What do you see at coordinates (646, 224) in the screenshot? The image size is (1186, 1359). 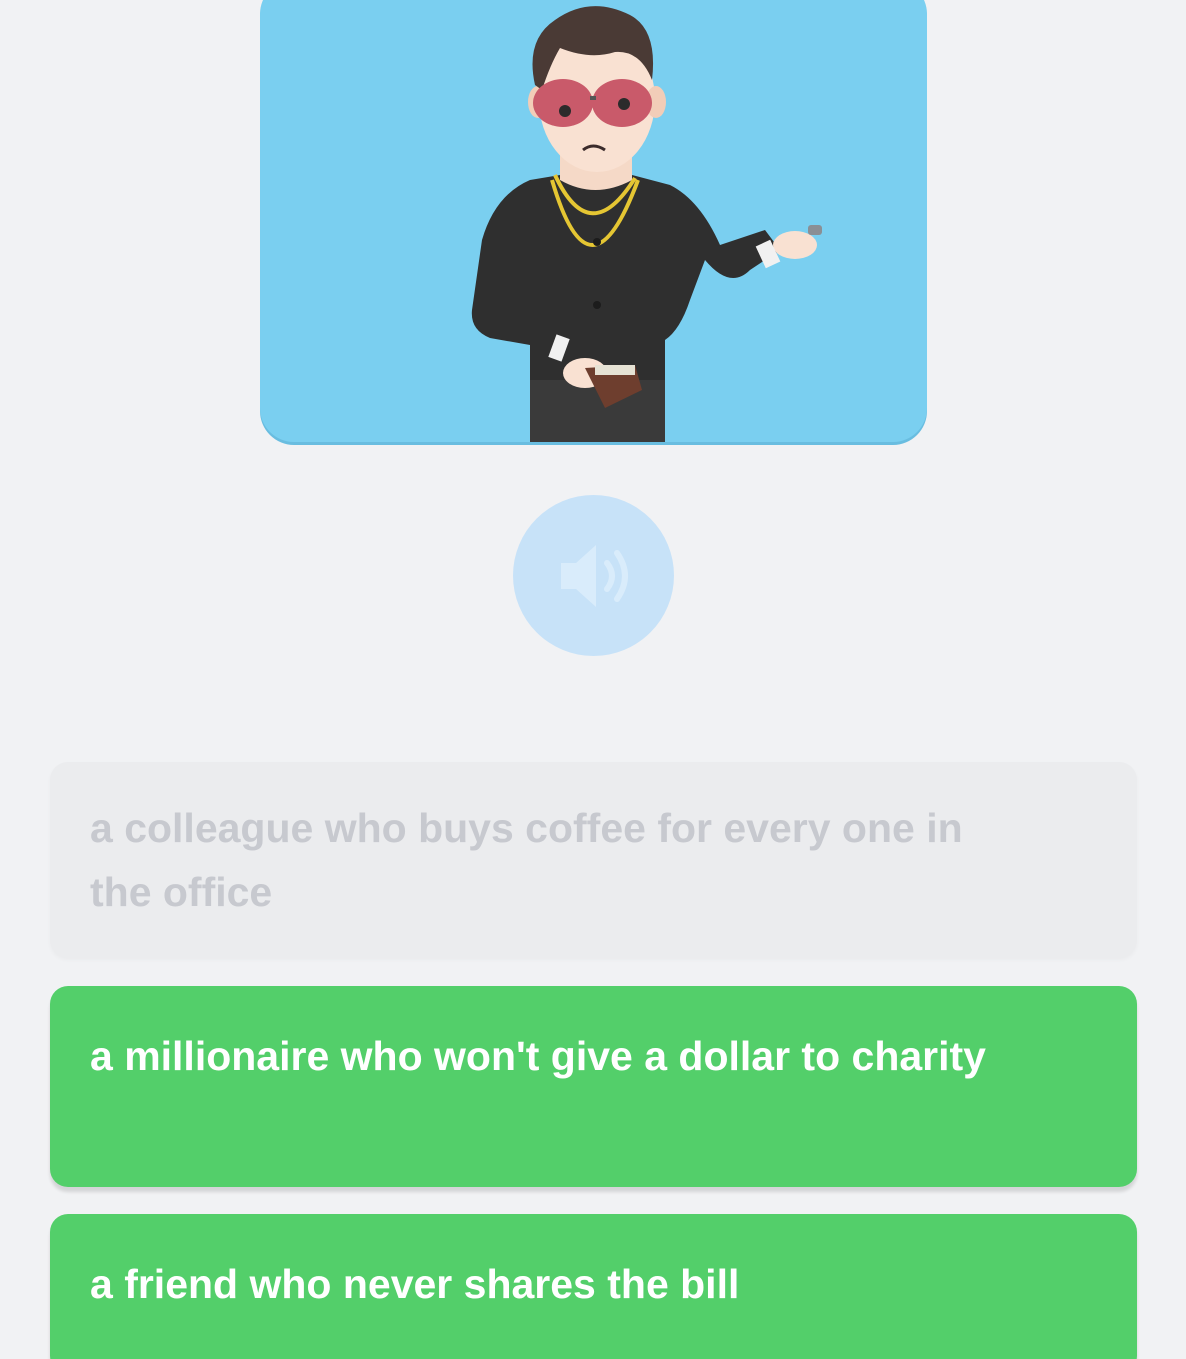 I see `man-with-sunglasses-and-wallet-illustration` at bounding box center [646, 224].